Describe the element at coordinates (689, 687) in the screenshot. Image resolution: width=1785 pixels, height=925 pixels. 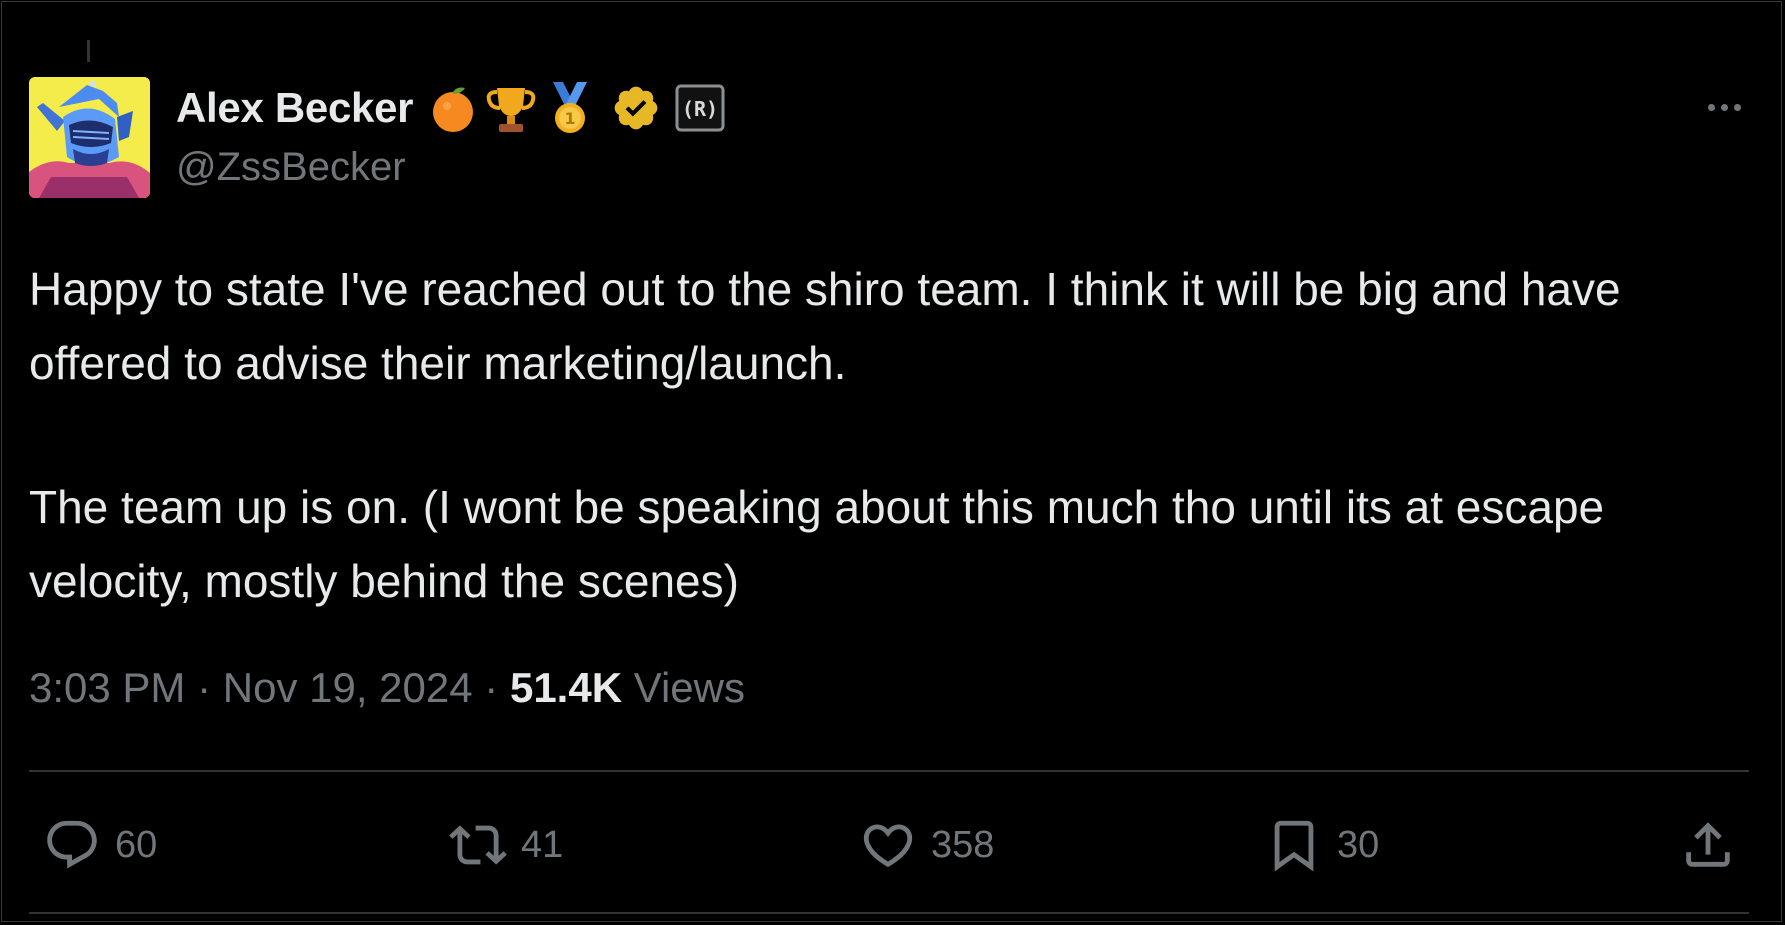
I see `views-label: Views` at that location.